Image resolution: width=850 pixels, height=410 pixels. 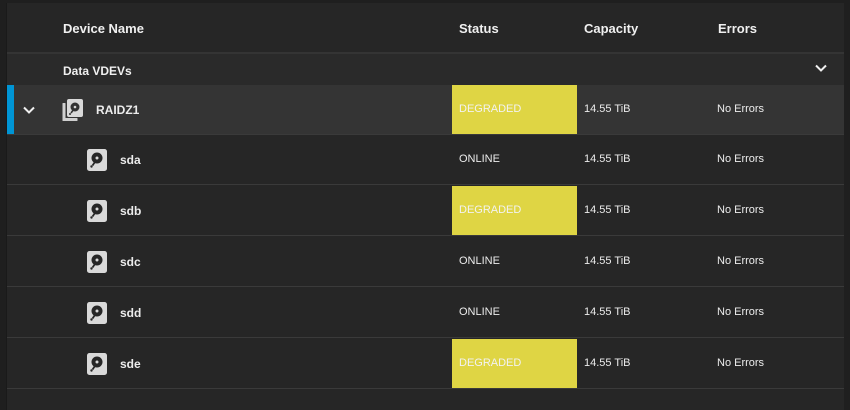 I want to click on table-row: sde DEGRADED 14.55 TiB No Errors, so click(x=425, y=364).